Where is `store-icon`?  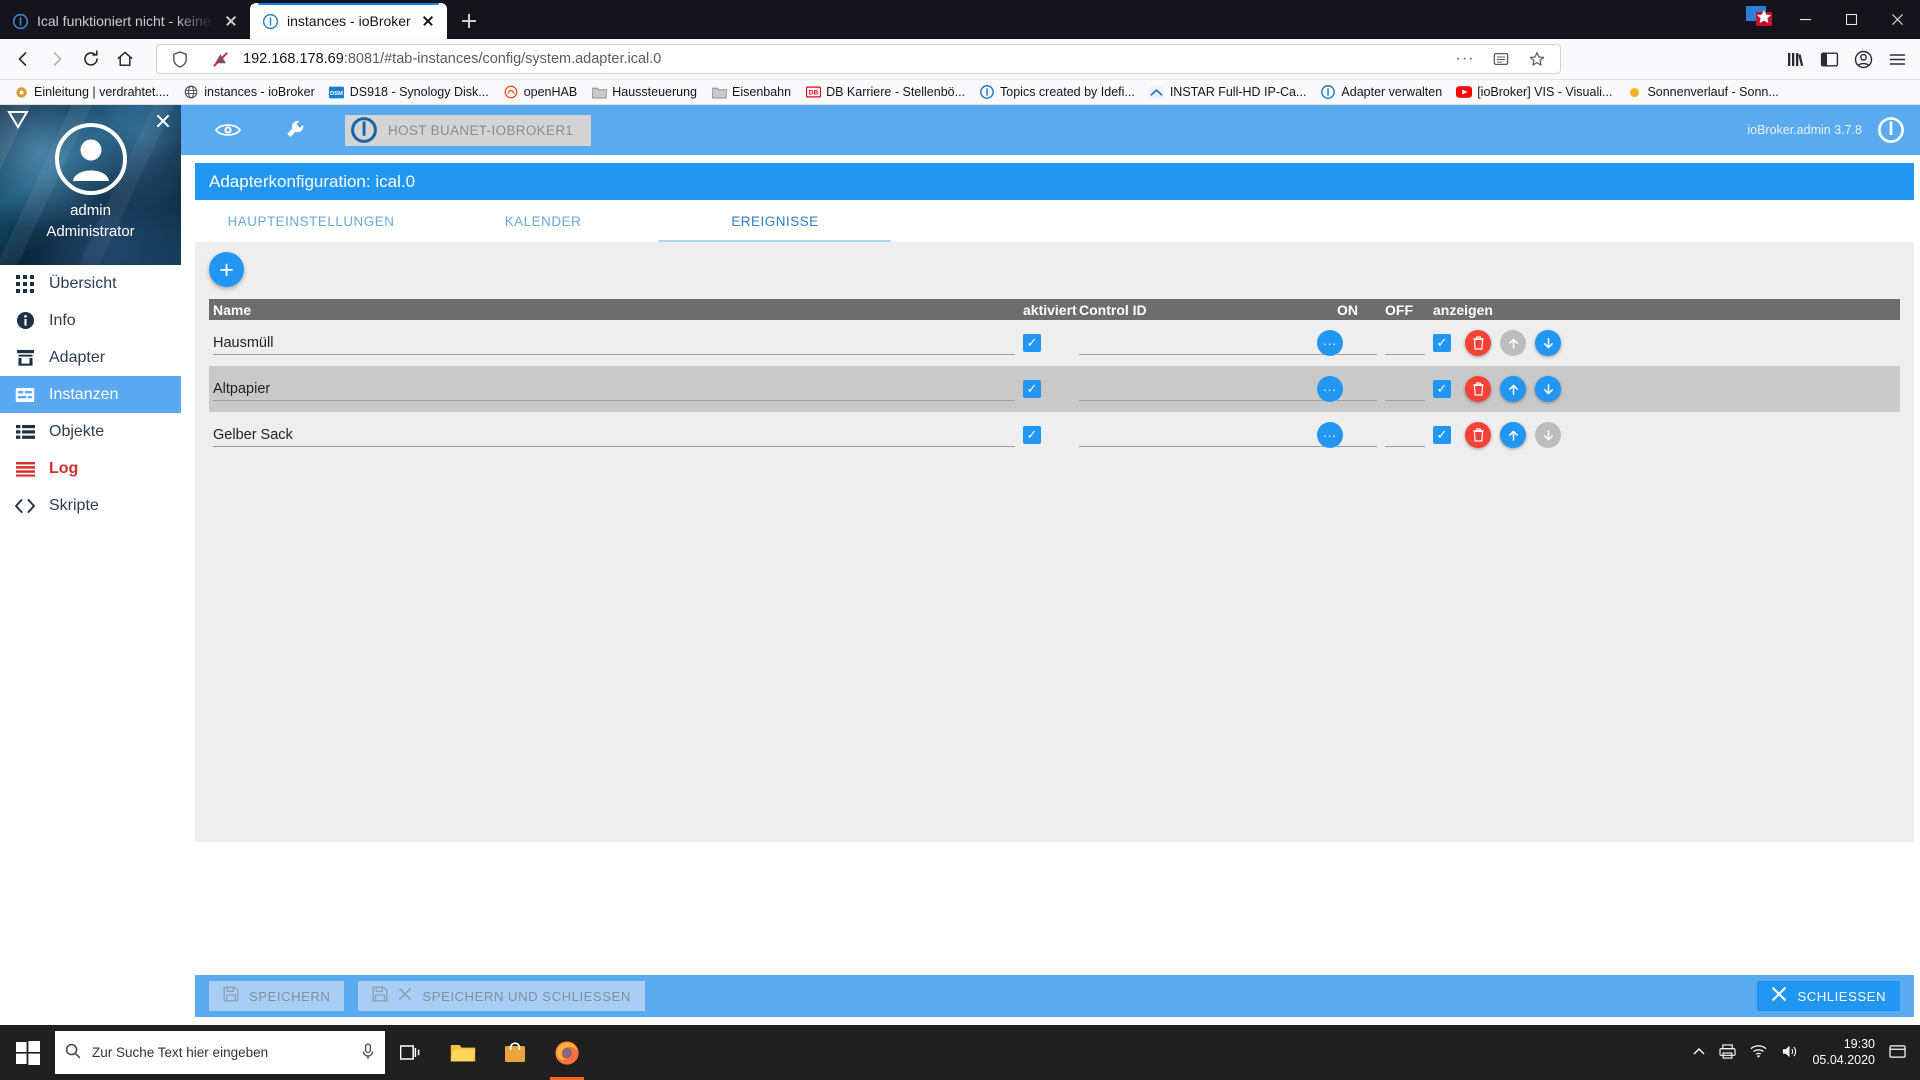 store-icon is located at coordinates (515, 1052).